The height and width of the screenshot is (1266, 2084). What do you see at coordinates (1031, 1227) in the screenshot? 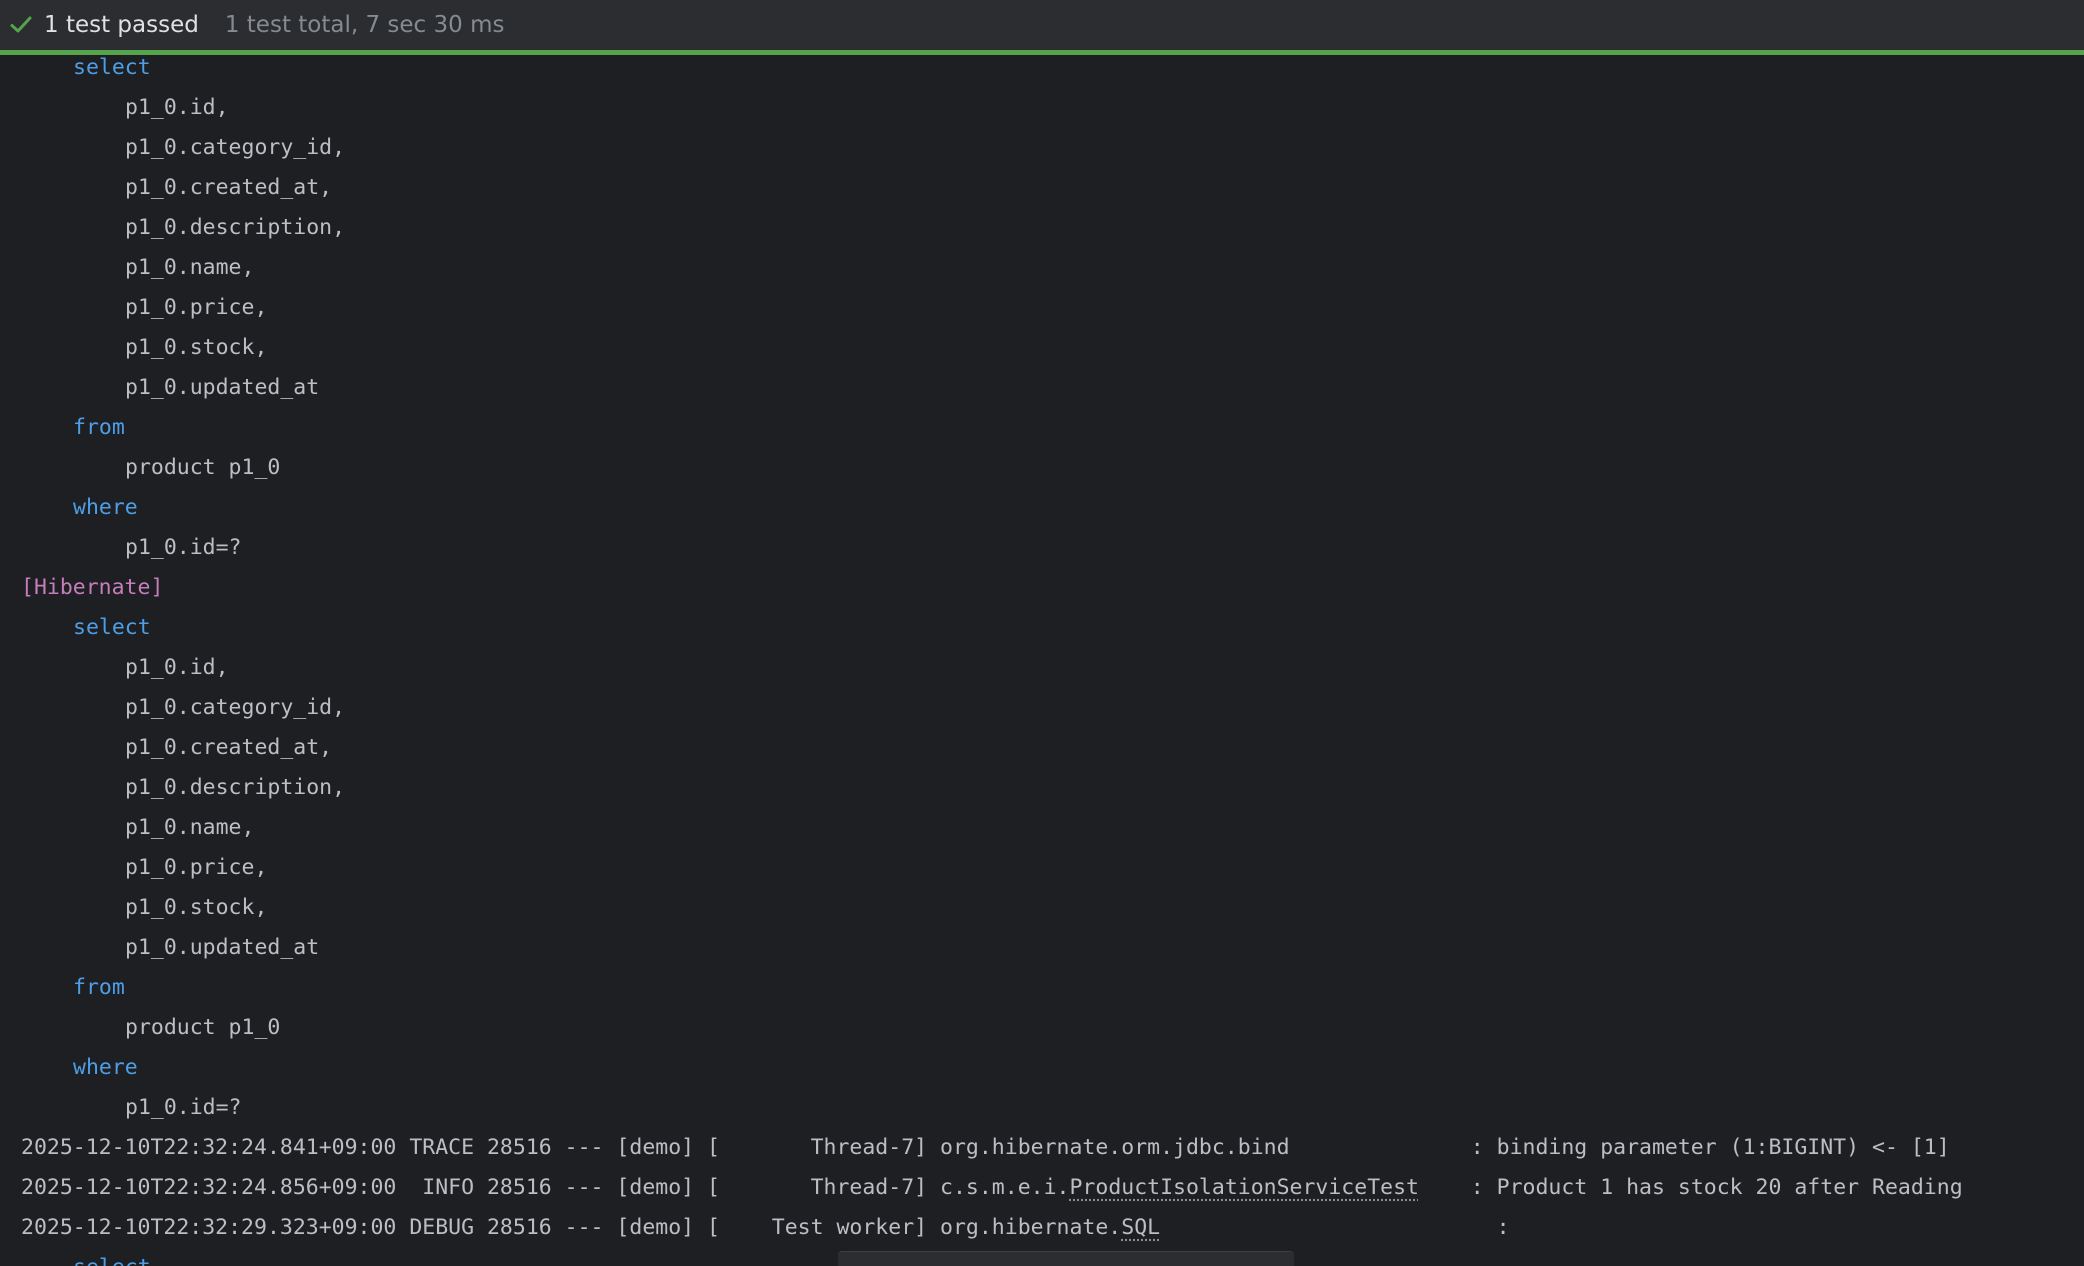
I see `log-logger: org.hibernate.` at bounding box center [1031, 1227].